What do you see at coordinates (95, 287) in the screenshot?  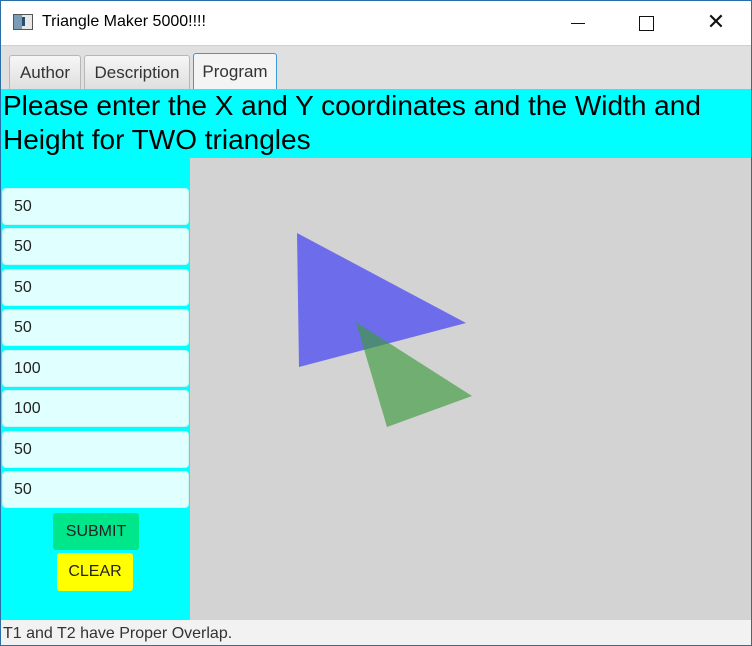 I see `t1-width-field` at bounding box center [95, 287].